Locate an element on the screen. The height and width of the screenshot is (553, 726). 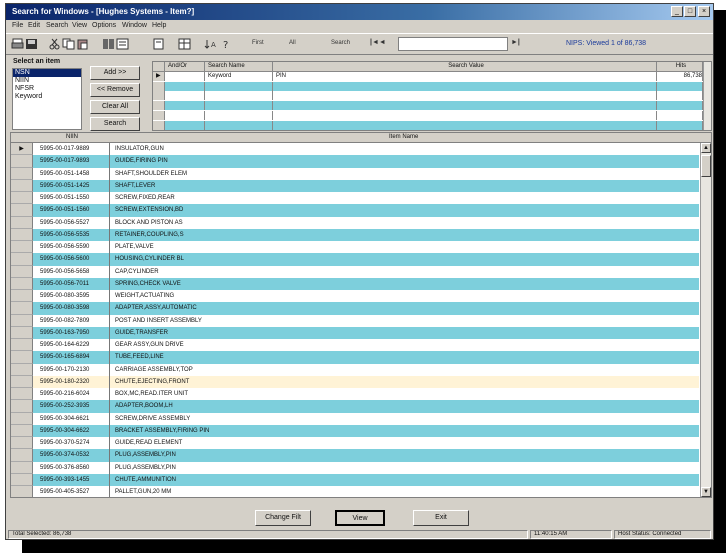
view-button: View is located at coordinates (360, 518).